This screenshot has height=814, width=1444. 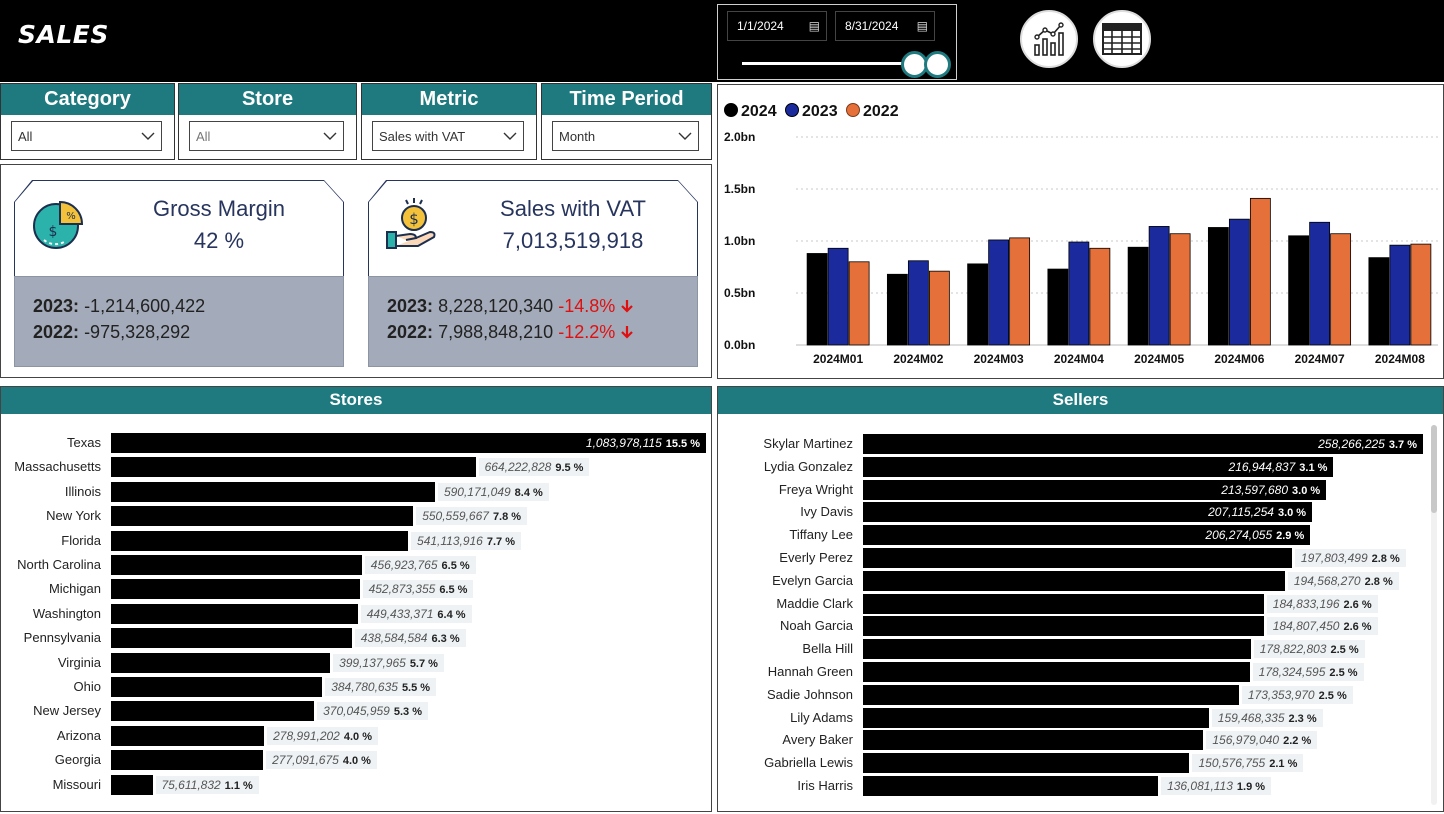 I want to click on bar-row: Illinois 590,171,049 8.4 %, so click(x=356, y=492).